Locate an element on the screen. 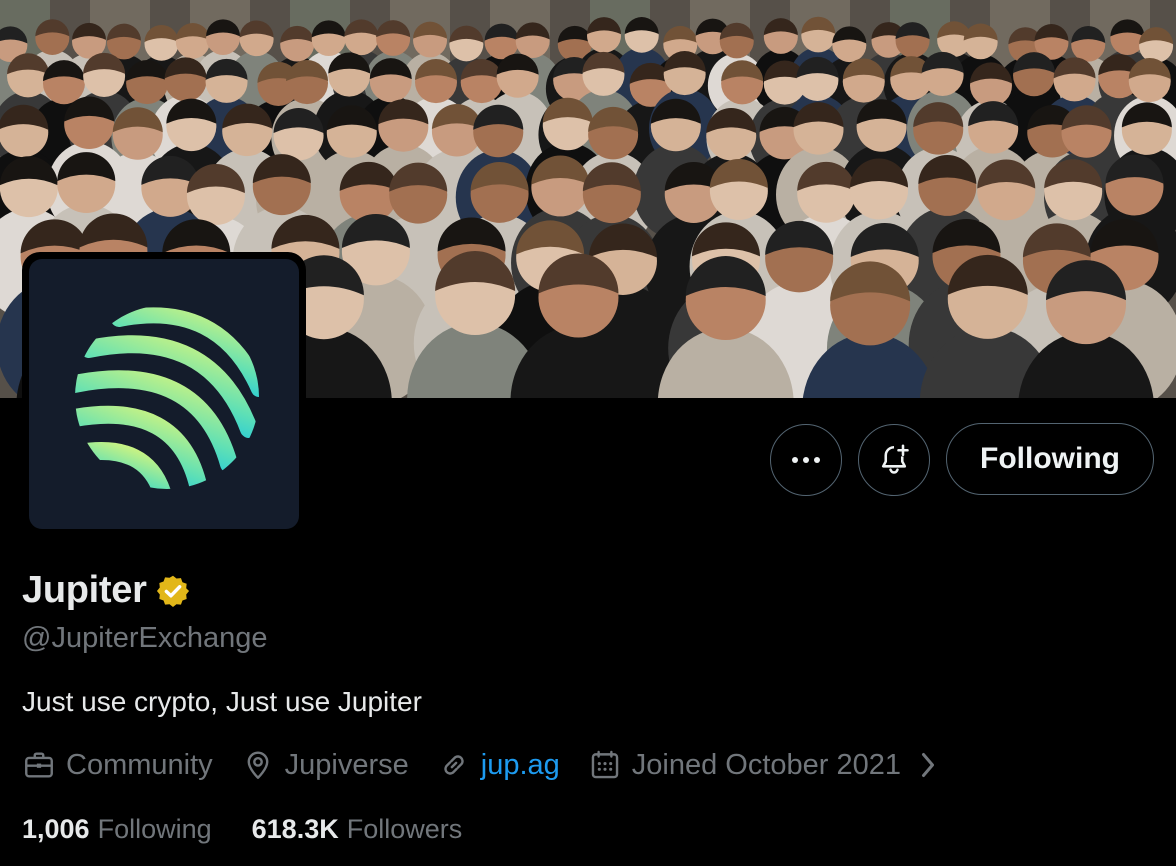 This screenshot has height=866, width=1176. link-icon is located at coordinates (454, 765).